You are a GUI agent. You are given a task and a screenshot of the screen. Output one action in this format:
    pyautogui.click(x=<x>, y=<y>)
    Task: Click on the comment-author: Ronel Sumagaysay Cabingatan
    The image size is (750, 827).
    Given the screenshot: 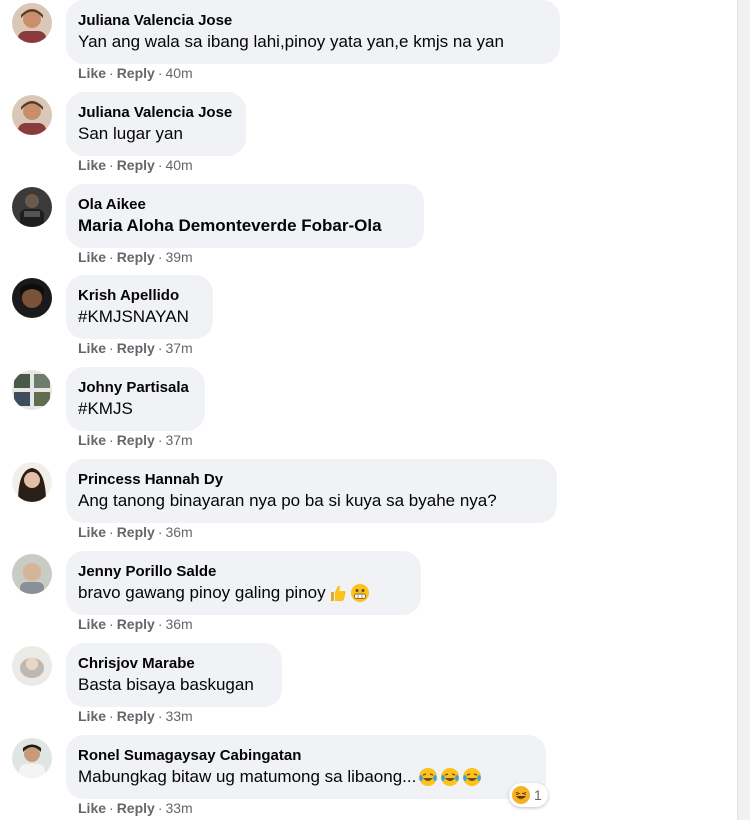 What is the action you would take?
    pyautogui.click(x=306, y=756)
    